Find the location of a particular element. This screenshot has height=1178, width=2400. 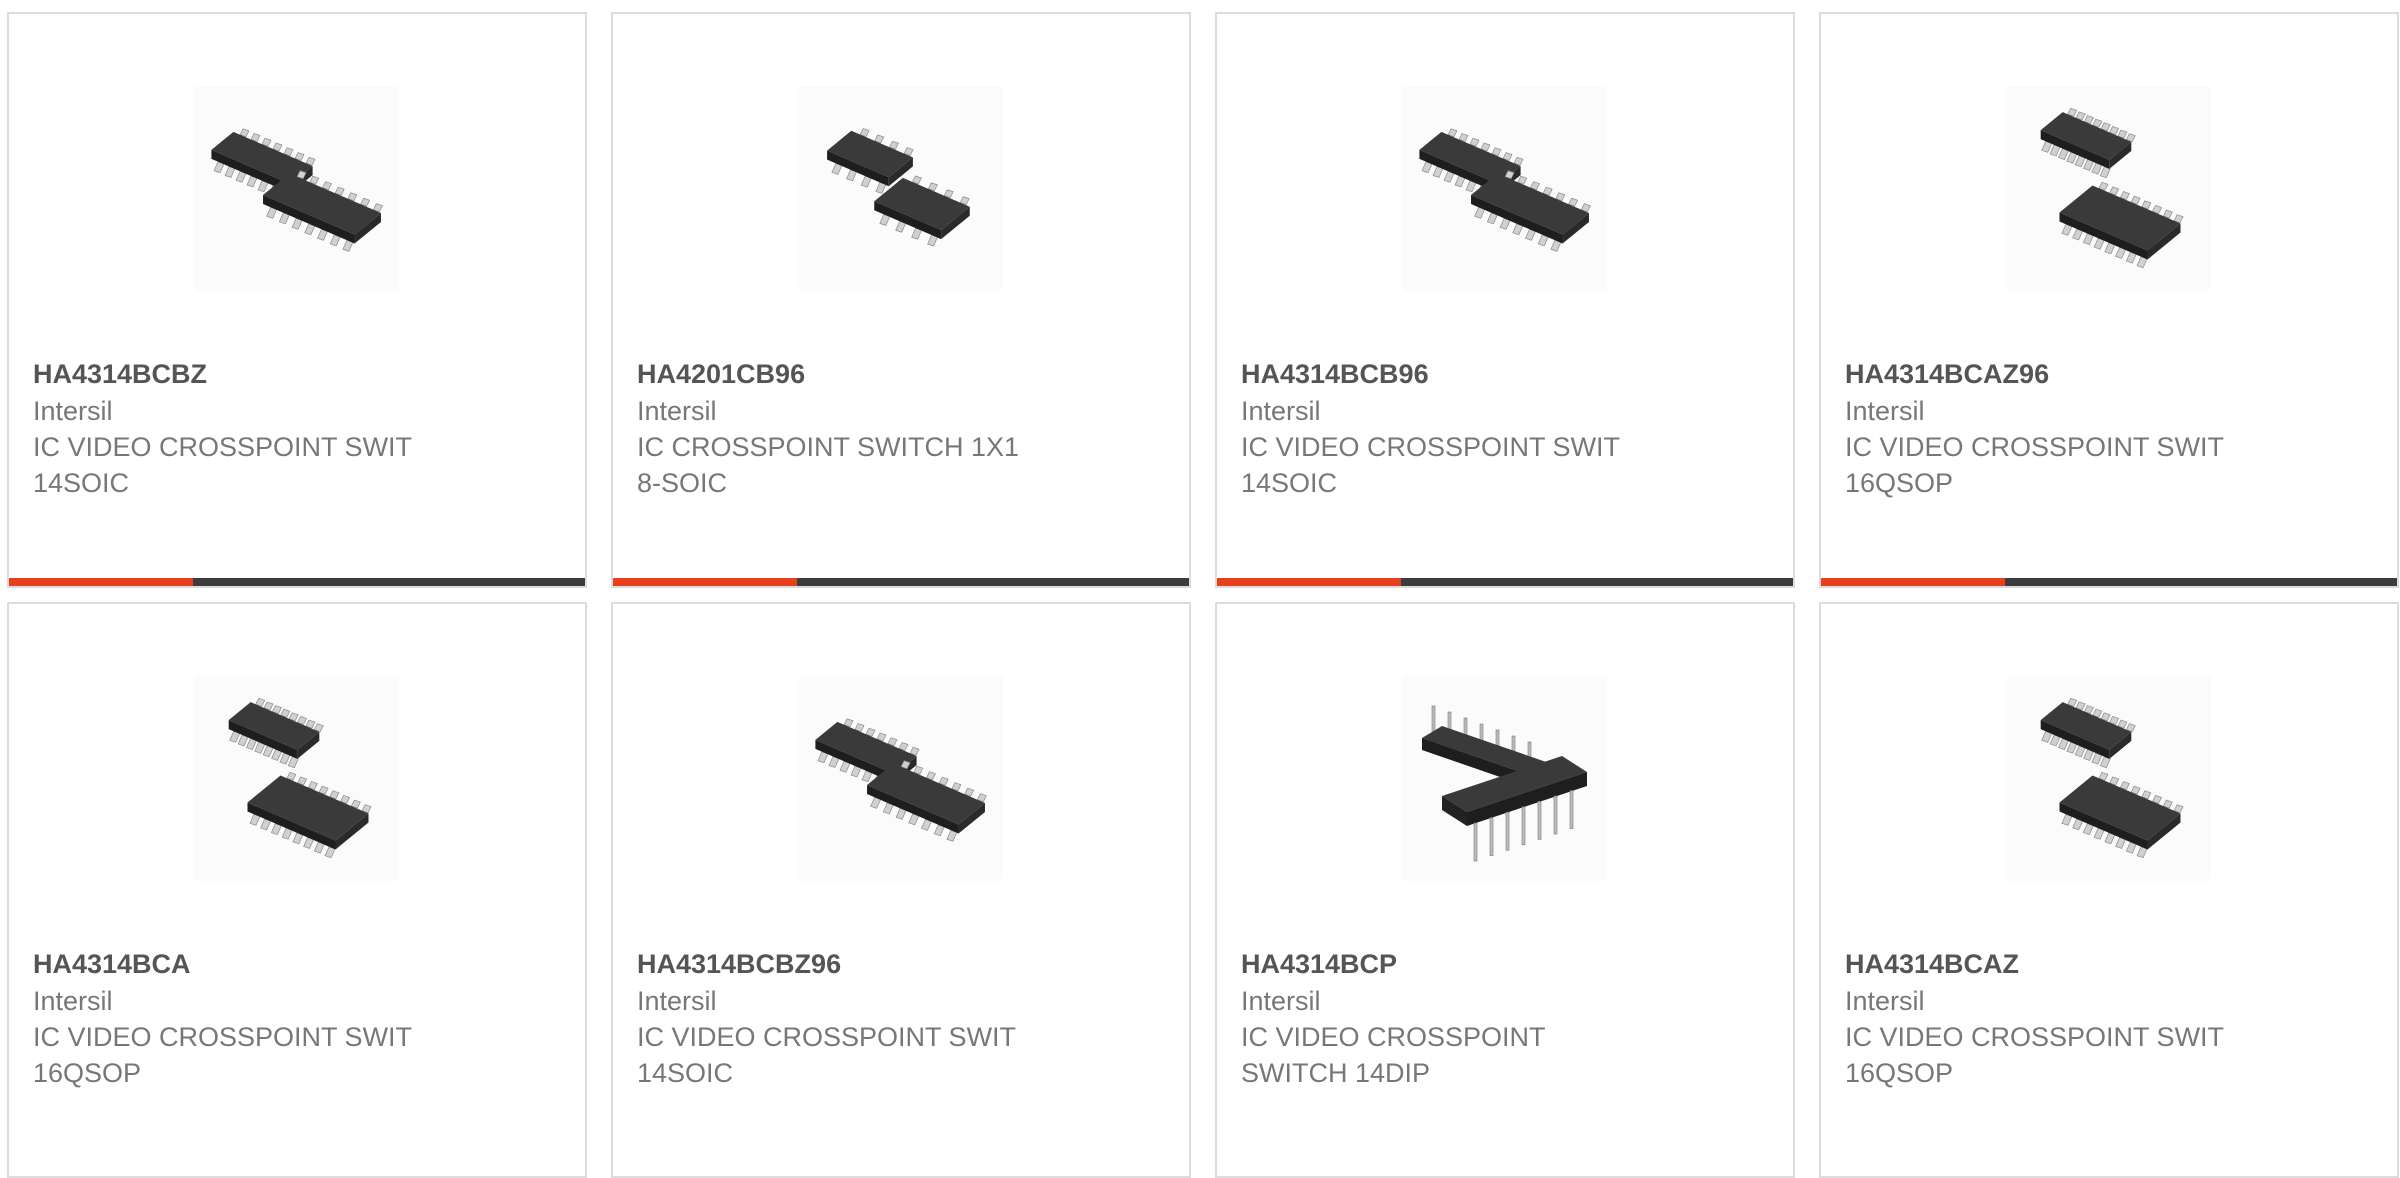

description-line: IC VIDEO CROSSPOINT is located at coordinates (1393, 1037).